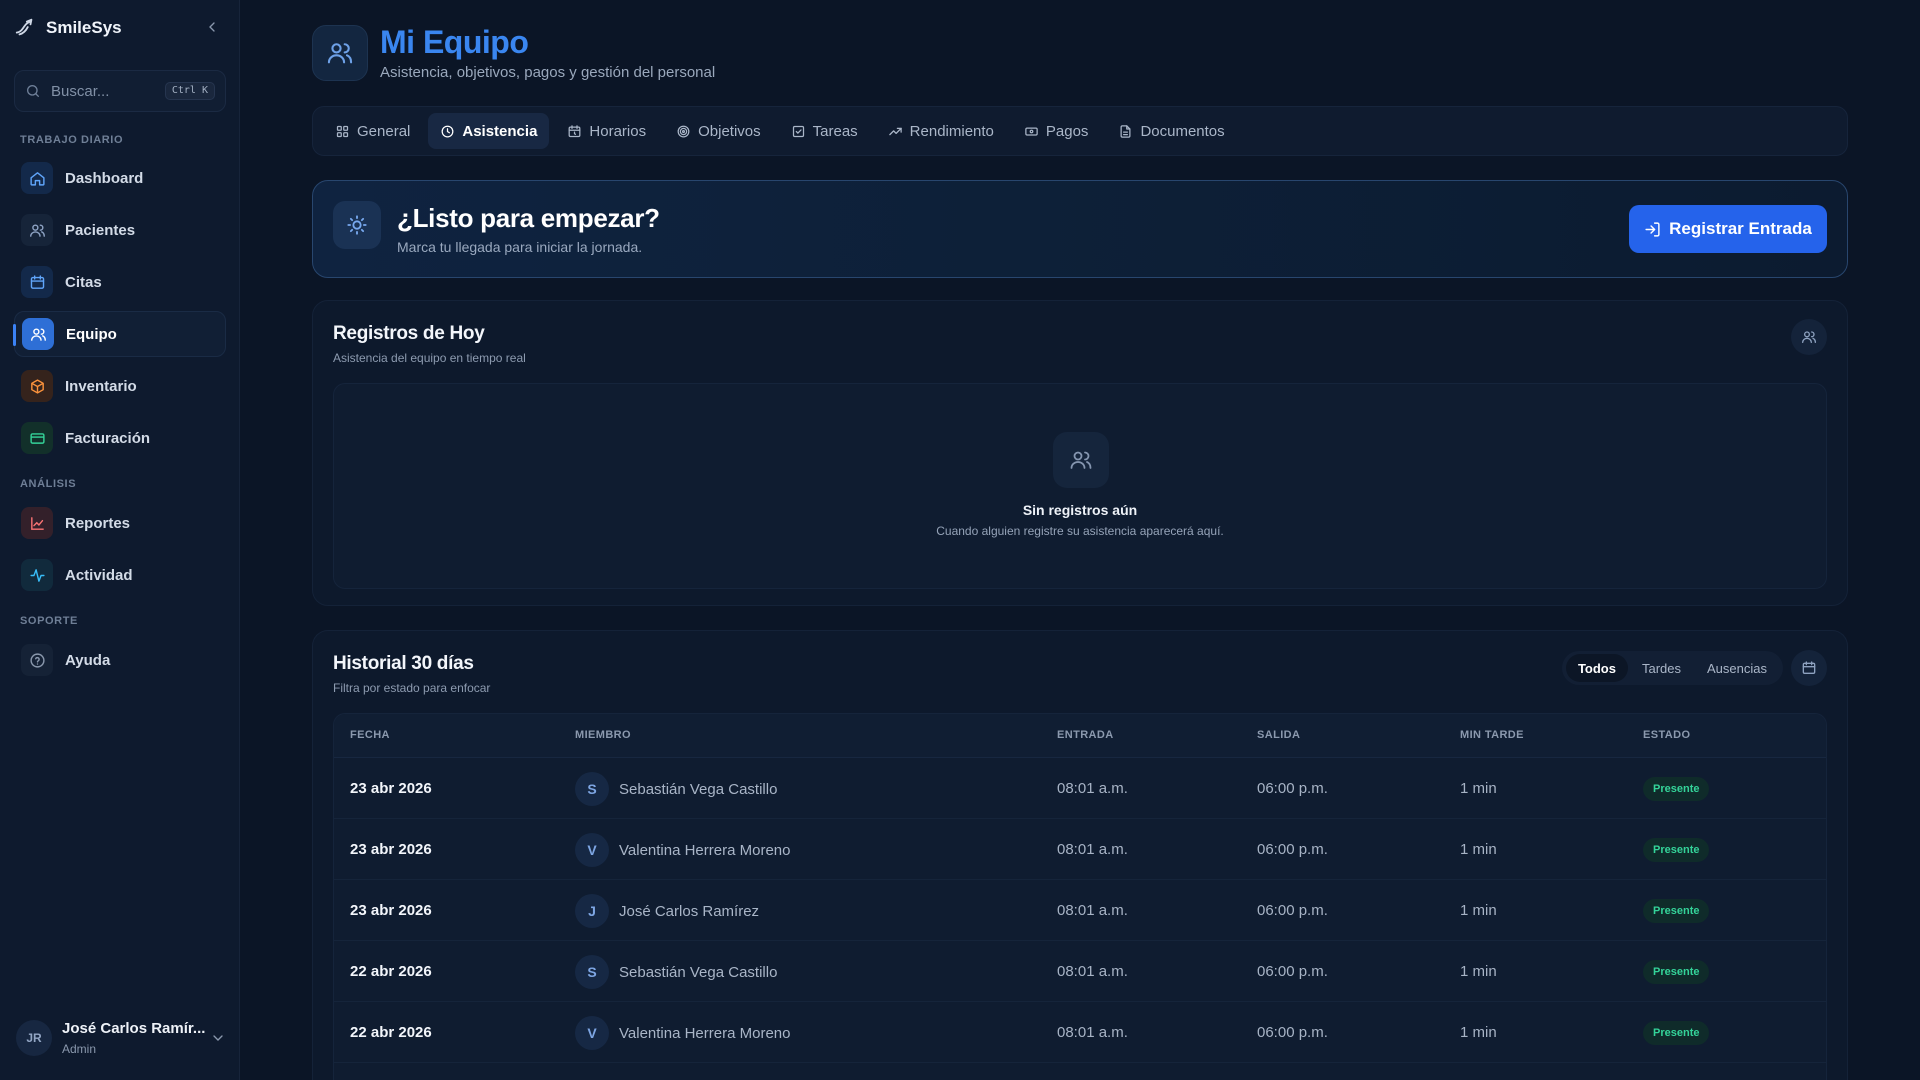  What do you see at coordinates (403, 663) in the screenshot?
I see `history-title: Historial 30 días` at bounding box center [403, 663].